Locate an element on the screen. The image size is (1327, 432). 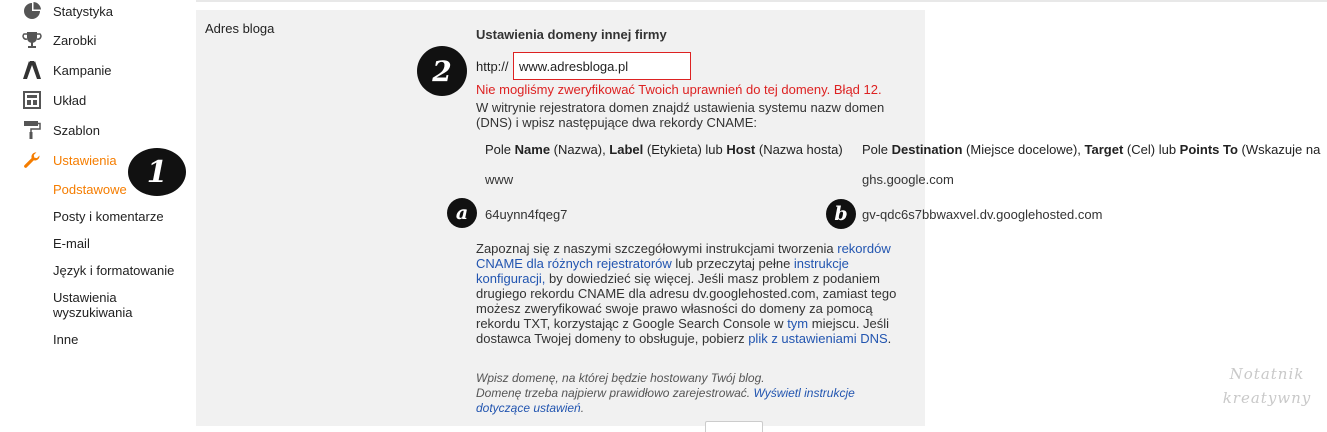
sidebar-item-ustawienia: Ustawienia is located at coordinates (69, 160).